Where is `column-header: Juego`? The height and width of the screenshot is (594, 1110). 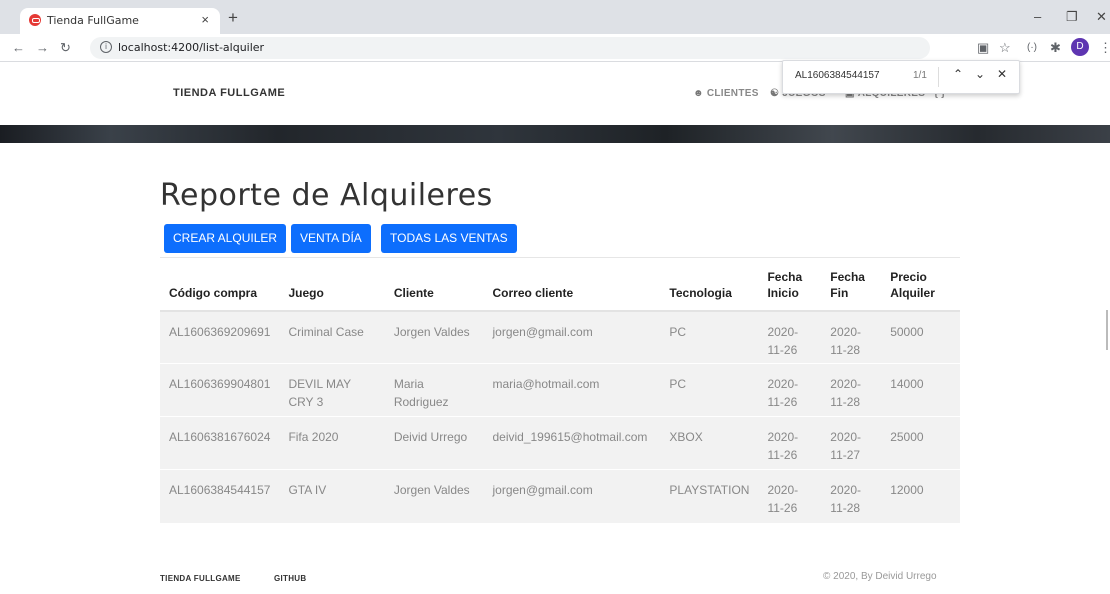 column-header: Juego is located at coordinates (332, 284).